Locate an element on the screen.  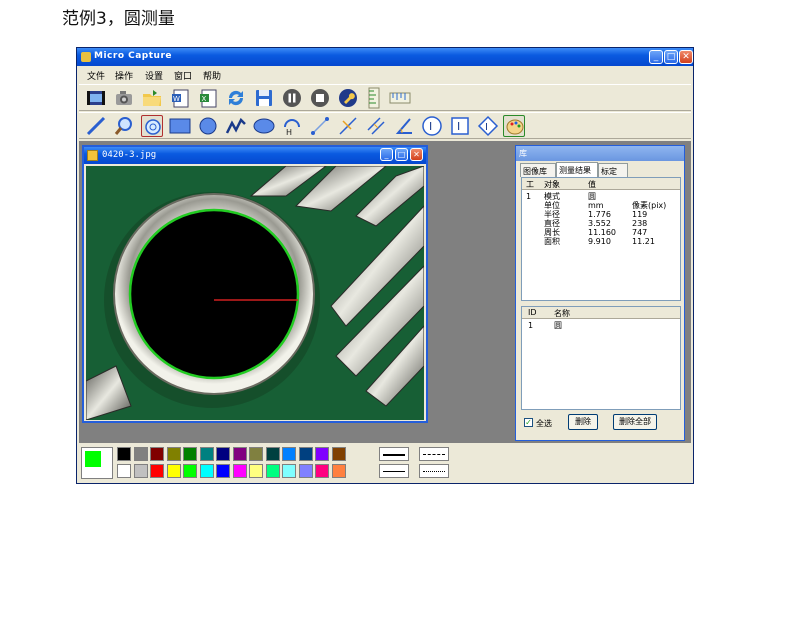
open-folder-icon is located at coordinates (152, 98).